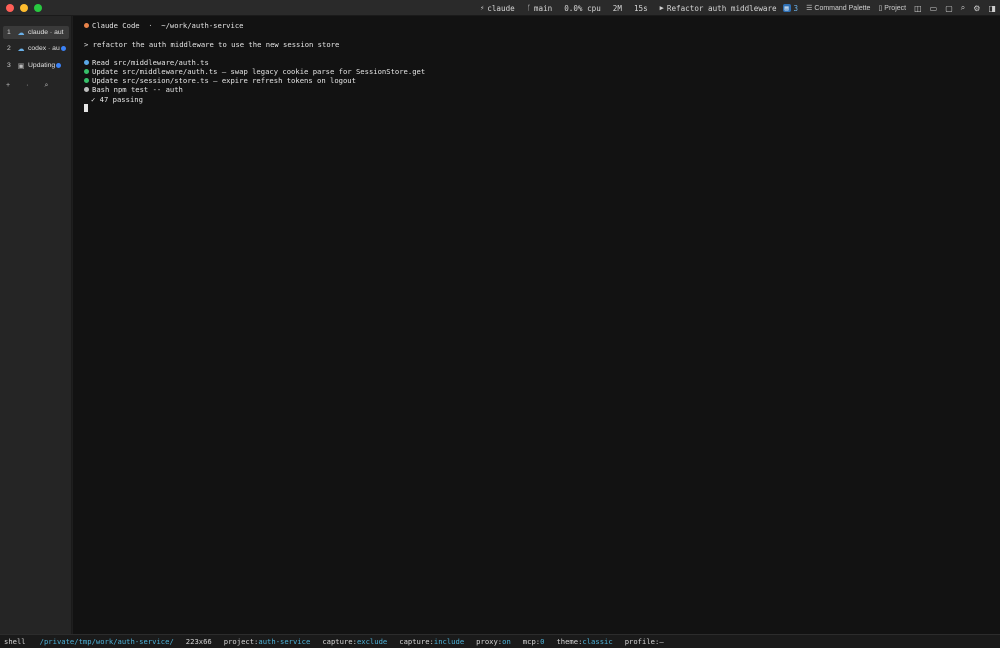 This screenshot has height=648, width=1000. What do you see at coordinates (24, 7) in the screenshot?
I see `minimize-window-button` at bounding box center [24, 7].